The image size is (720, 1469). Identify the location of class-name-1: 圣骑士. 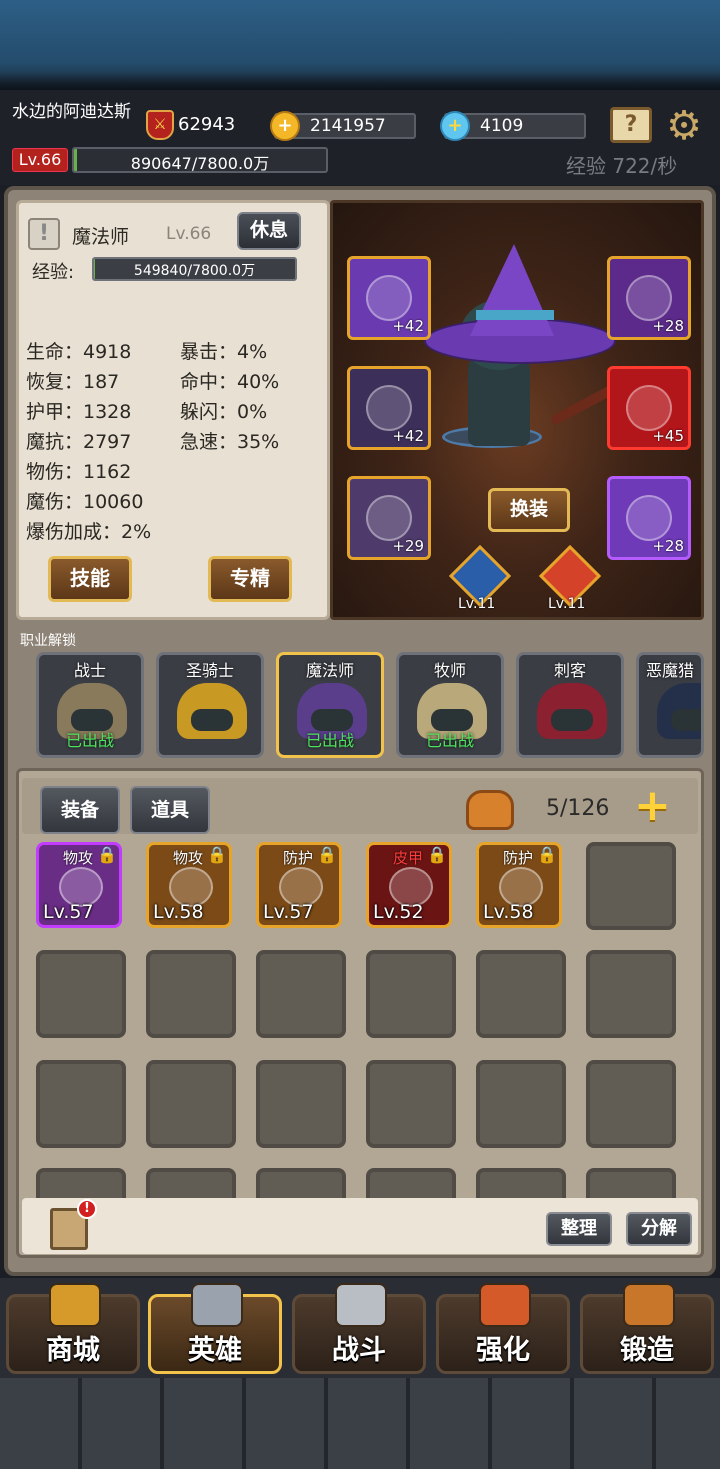
(209, 670).